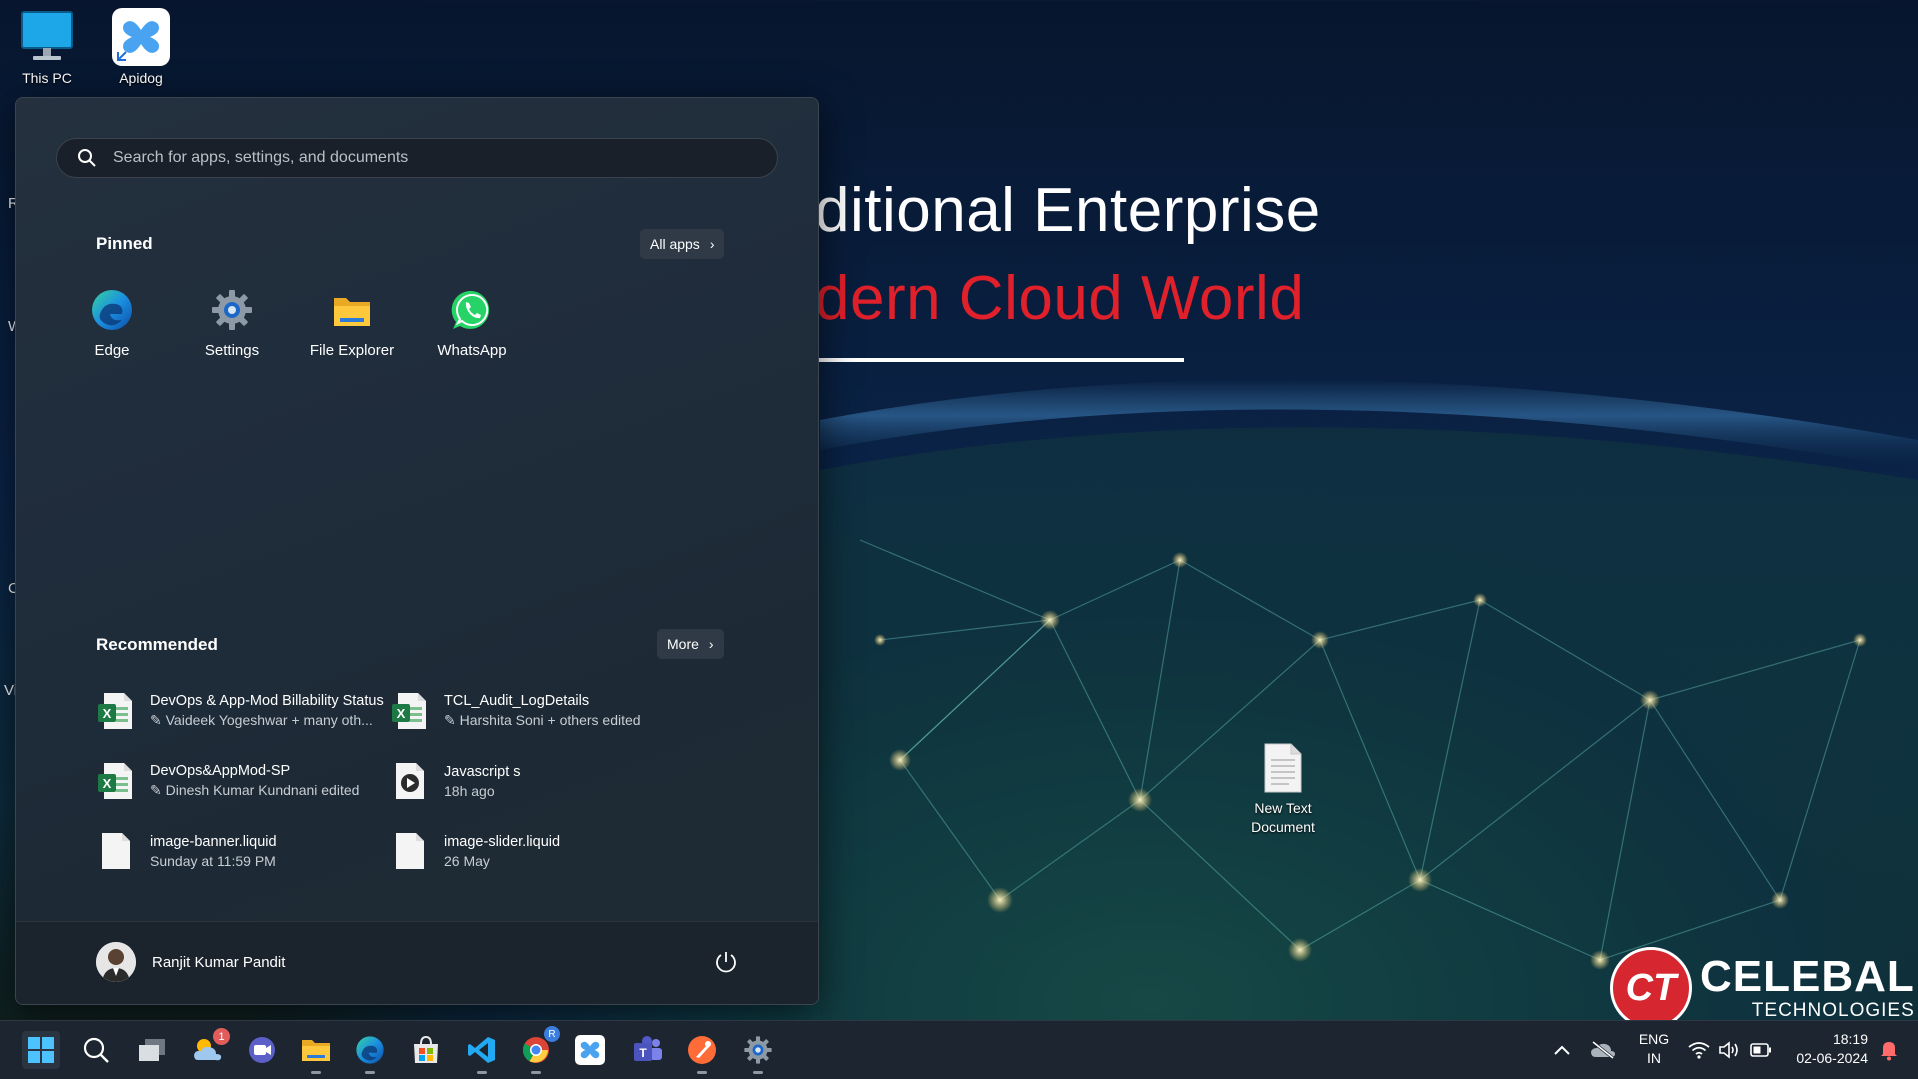 The image size is (1918, 1079). I want to click on wallpaper-banner-rule, so click(1001, 360).